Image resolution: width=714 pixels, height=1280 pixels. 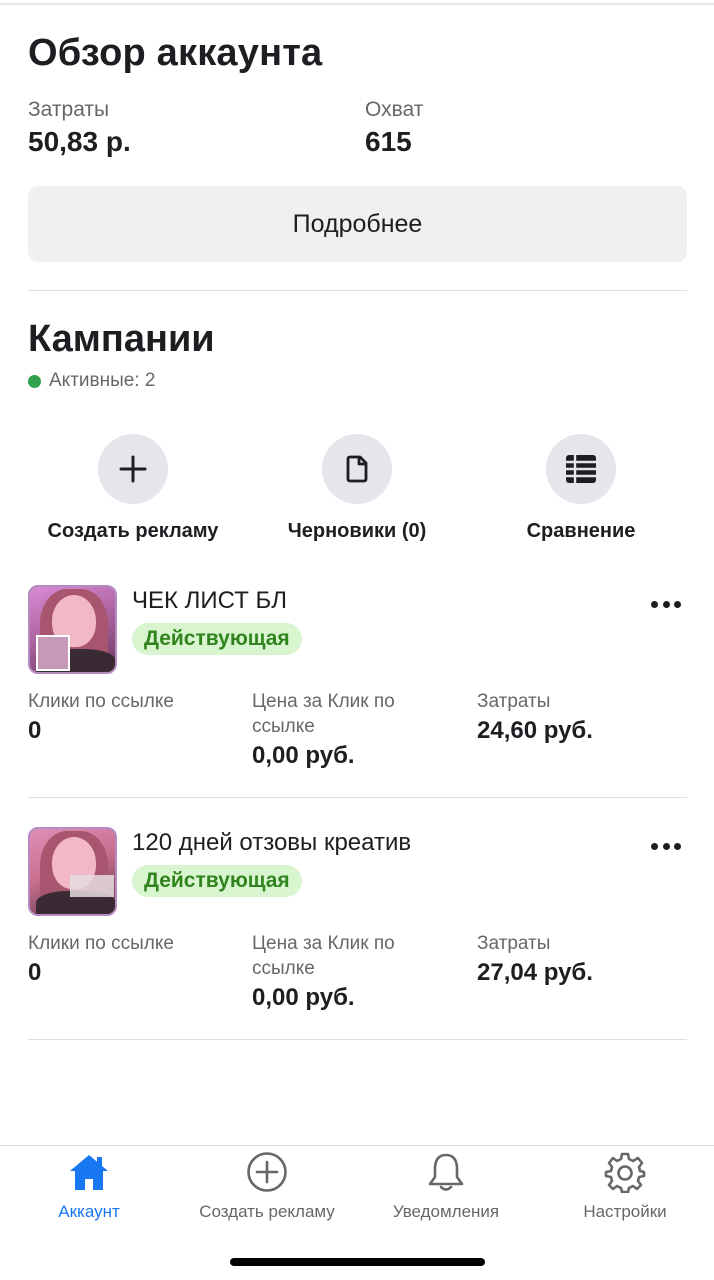 What do you see at coordinates (79, 141) in the screenshot?
I see `spend-value: 50,83 р.` at bounding box center [79, 141].